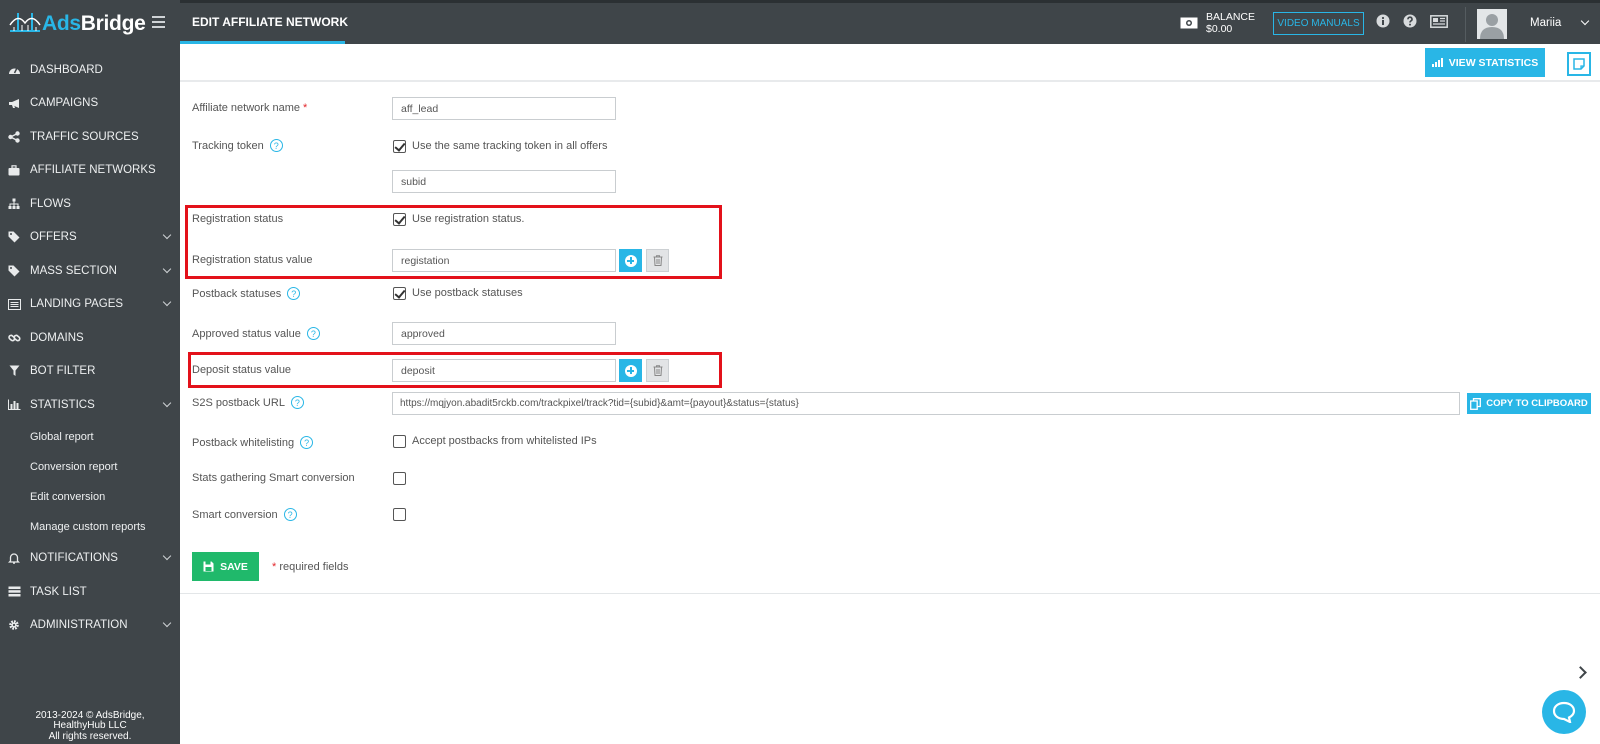  I want to click on bridge-logo-icon, so click(25, 22).